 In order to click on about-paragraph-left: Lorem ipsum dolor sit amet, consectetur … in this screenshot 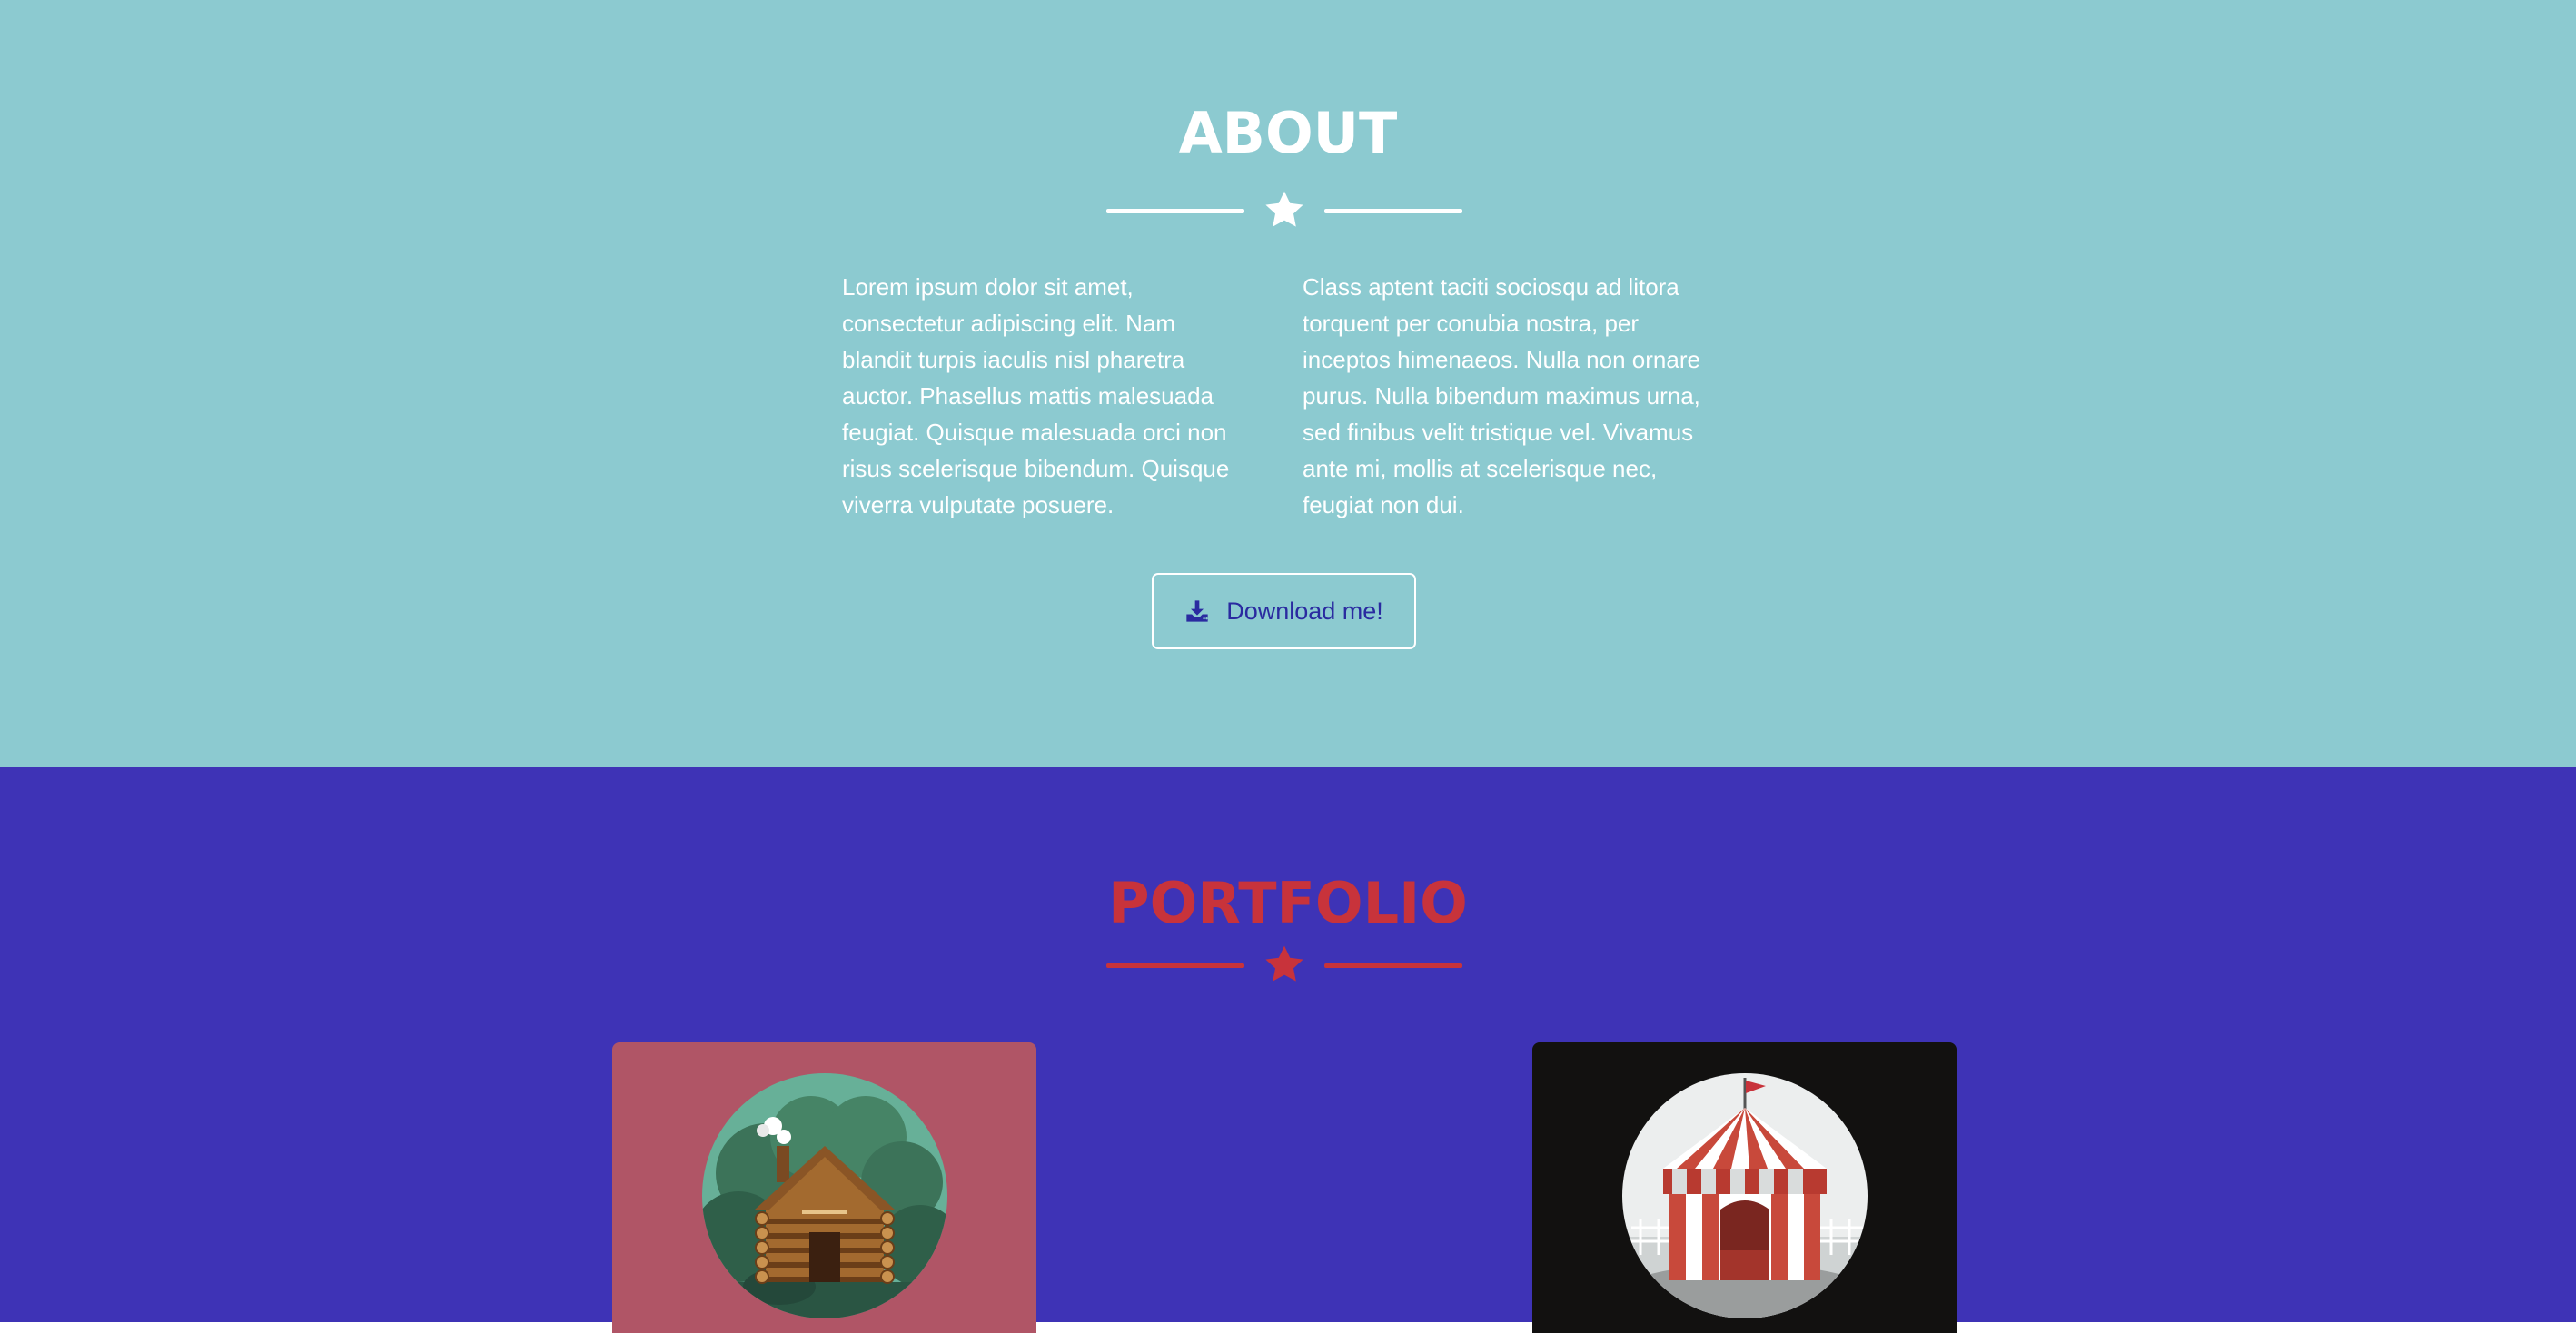, I will do `click(1036, 396)`.